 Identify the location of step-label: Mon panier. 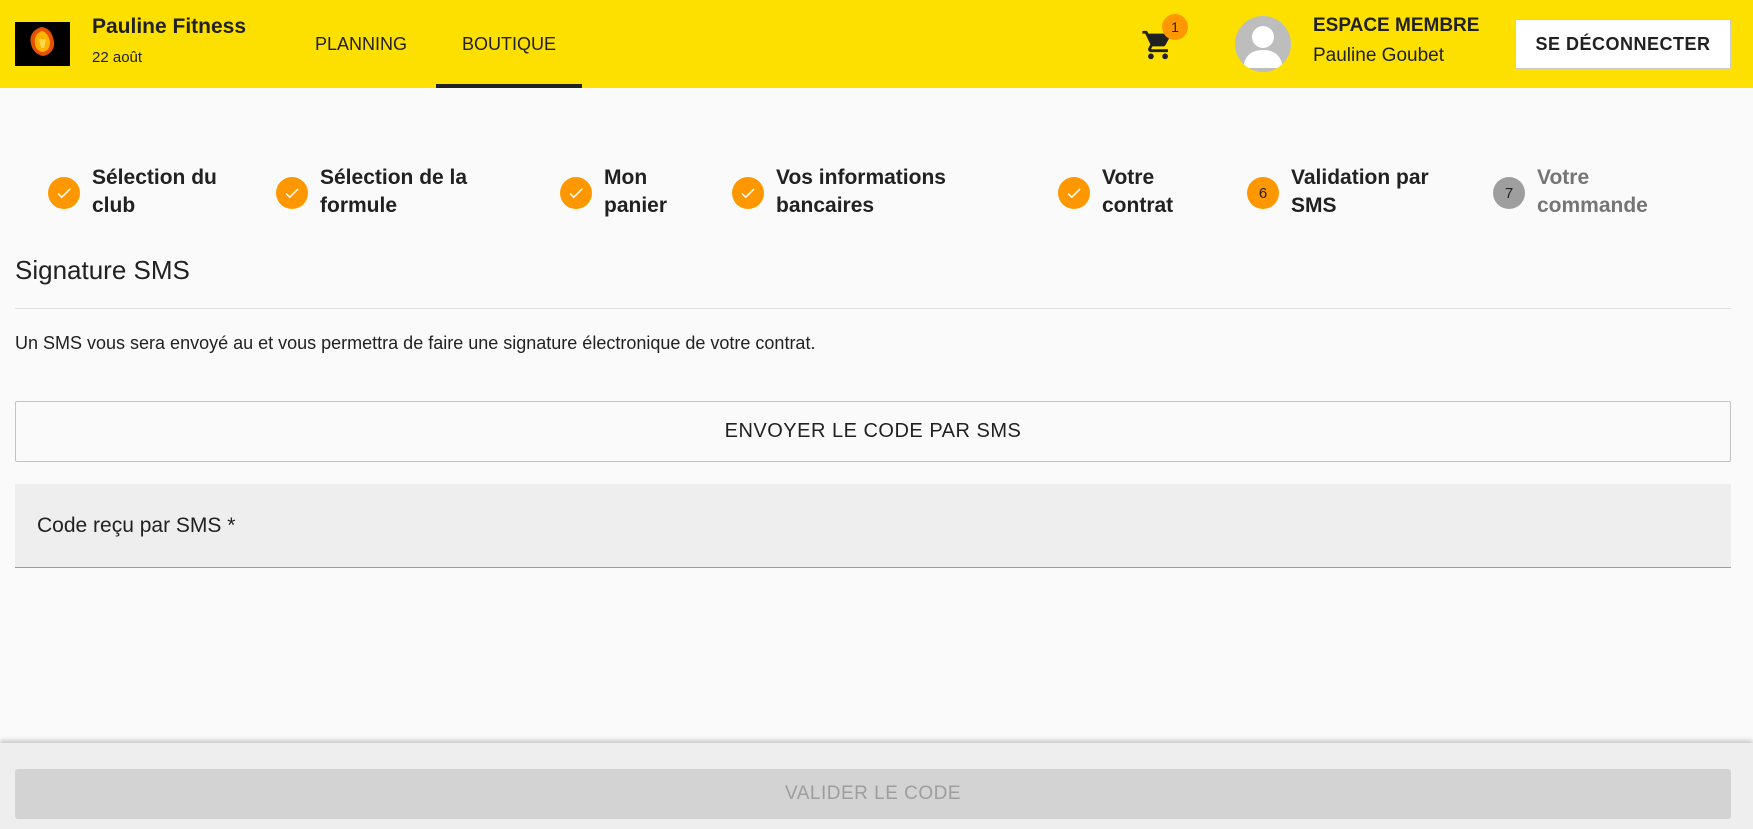
(636, 191).